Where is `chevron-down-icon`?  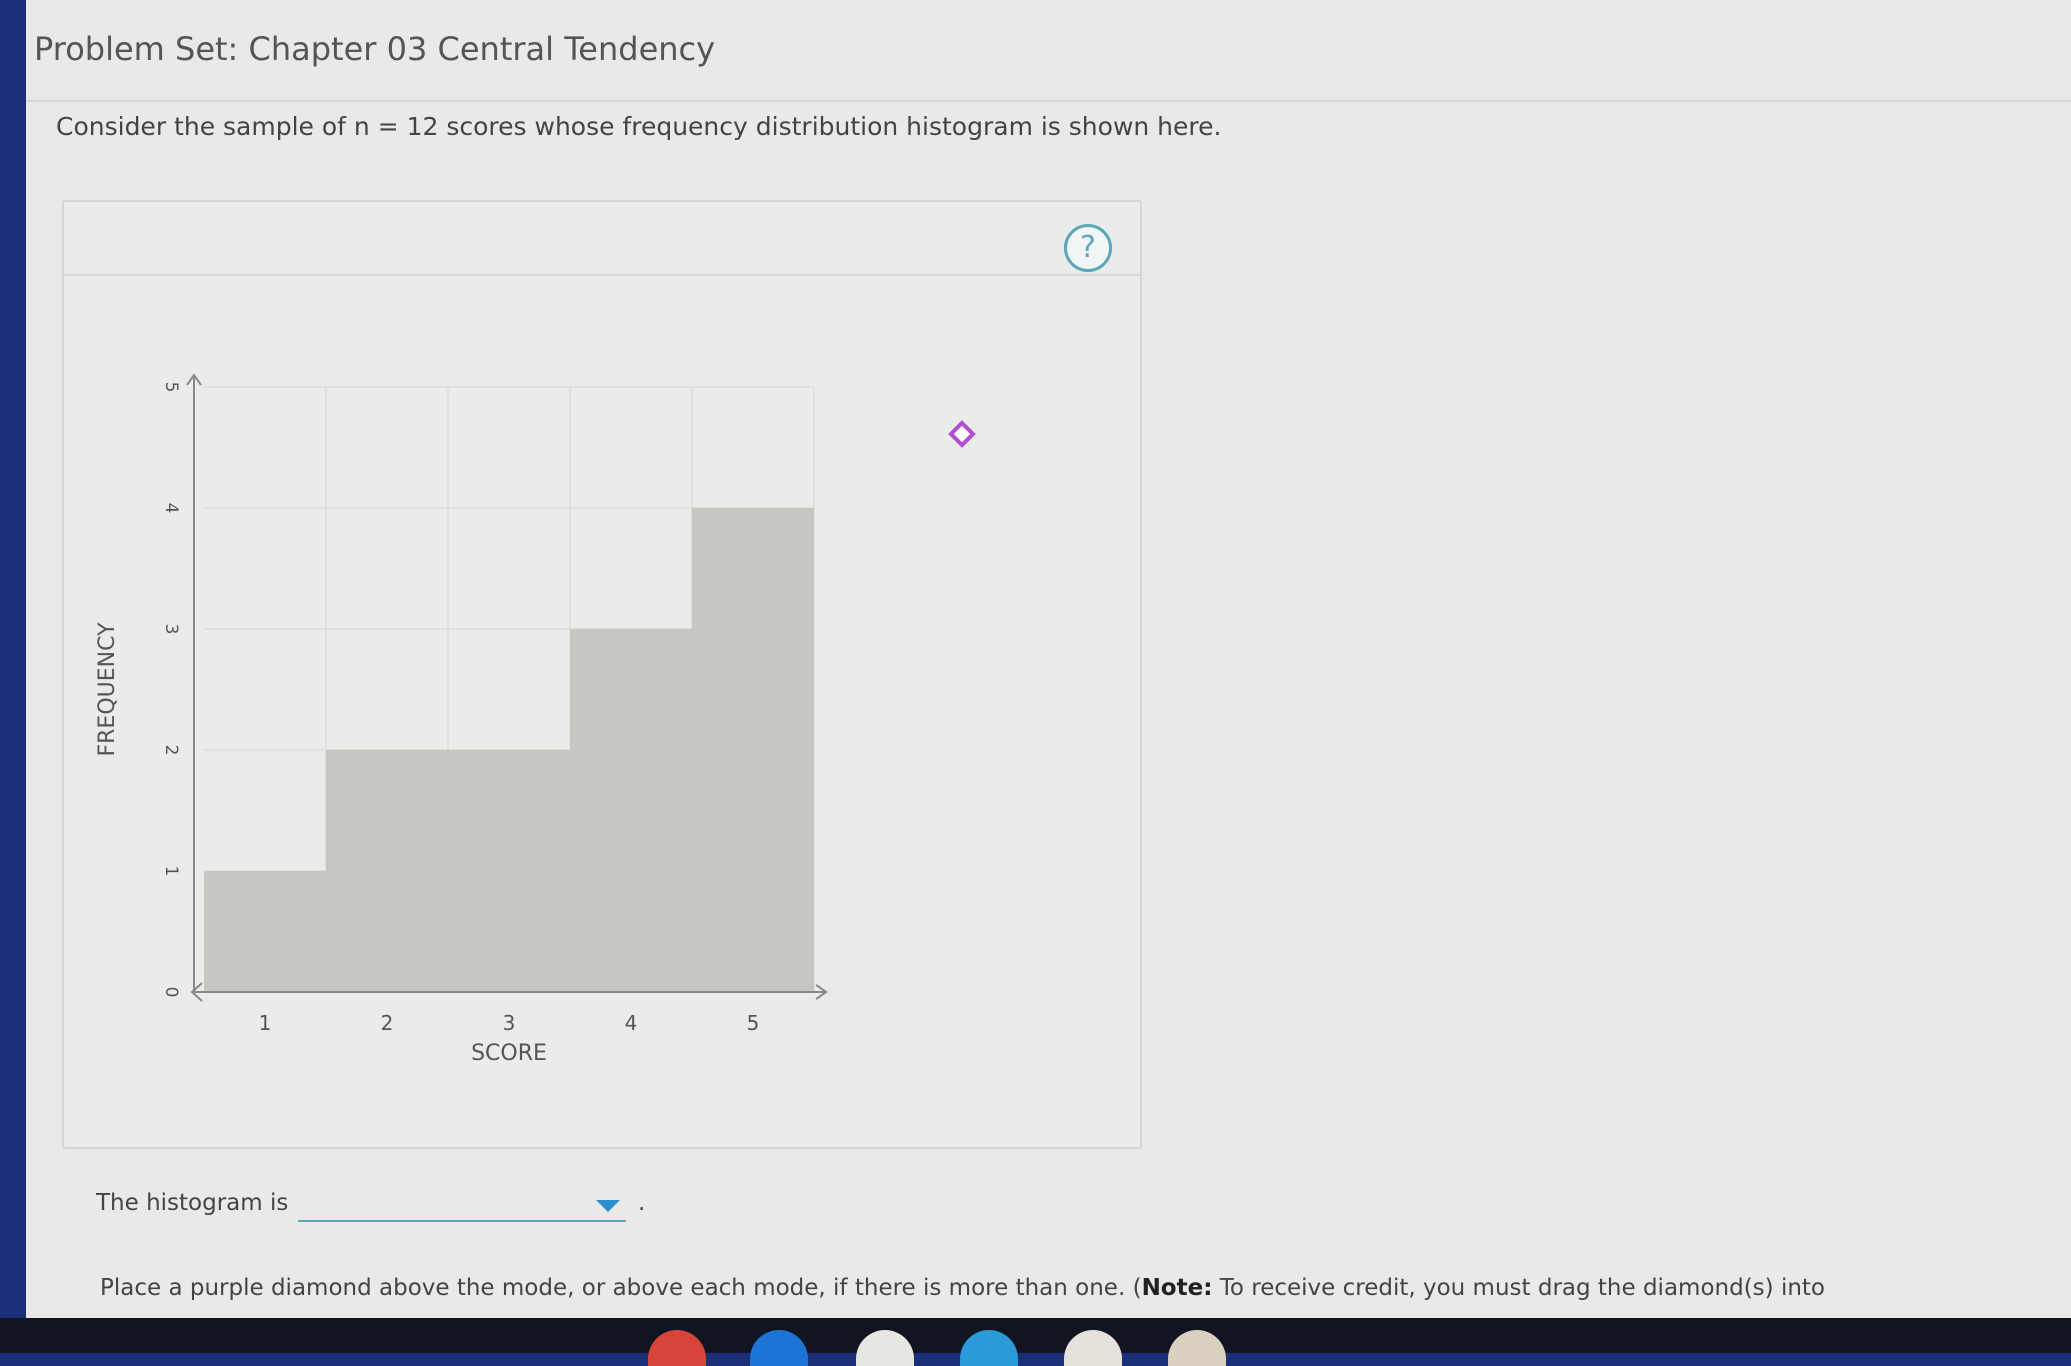 chevron-down-icon is located at coordinates (608, 1206).